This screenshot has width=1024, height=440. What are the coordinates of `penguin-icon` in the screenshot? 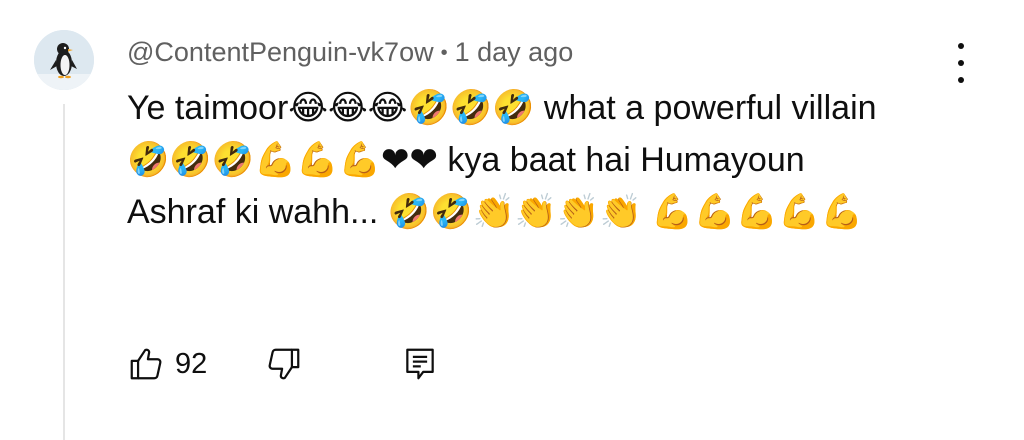 It's located at (64, 60).